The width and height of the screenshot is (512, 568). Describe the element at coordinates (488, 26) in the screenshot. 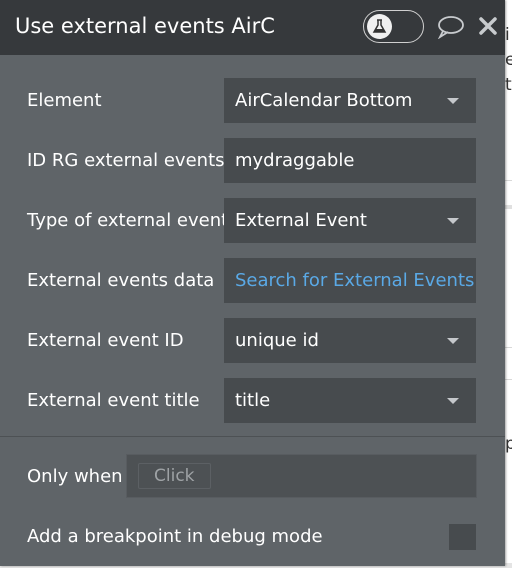

I see `close-icon` at that location.